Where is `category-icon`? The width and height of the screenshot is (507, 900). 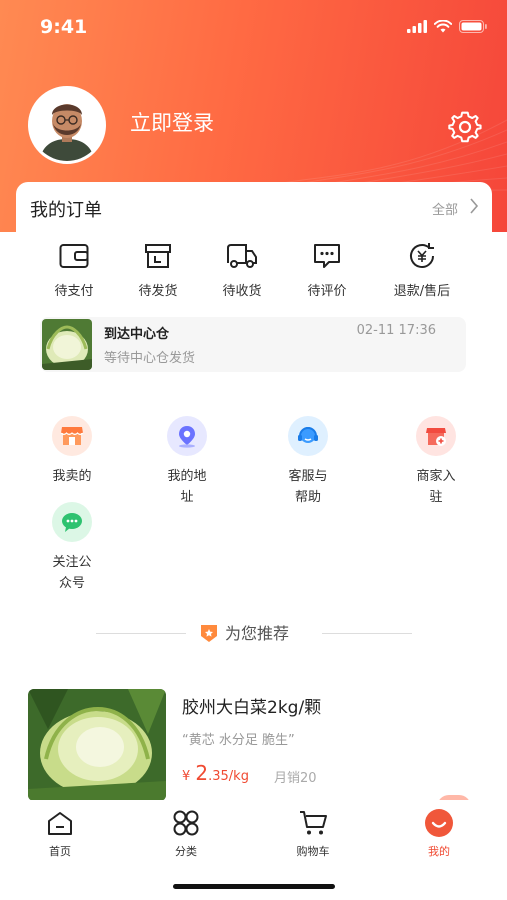 category-icon is located at coordinates (186, 823).